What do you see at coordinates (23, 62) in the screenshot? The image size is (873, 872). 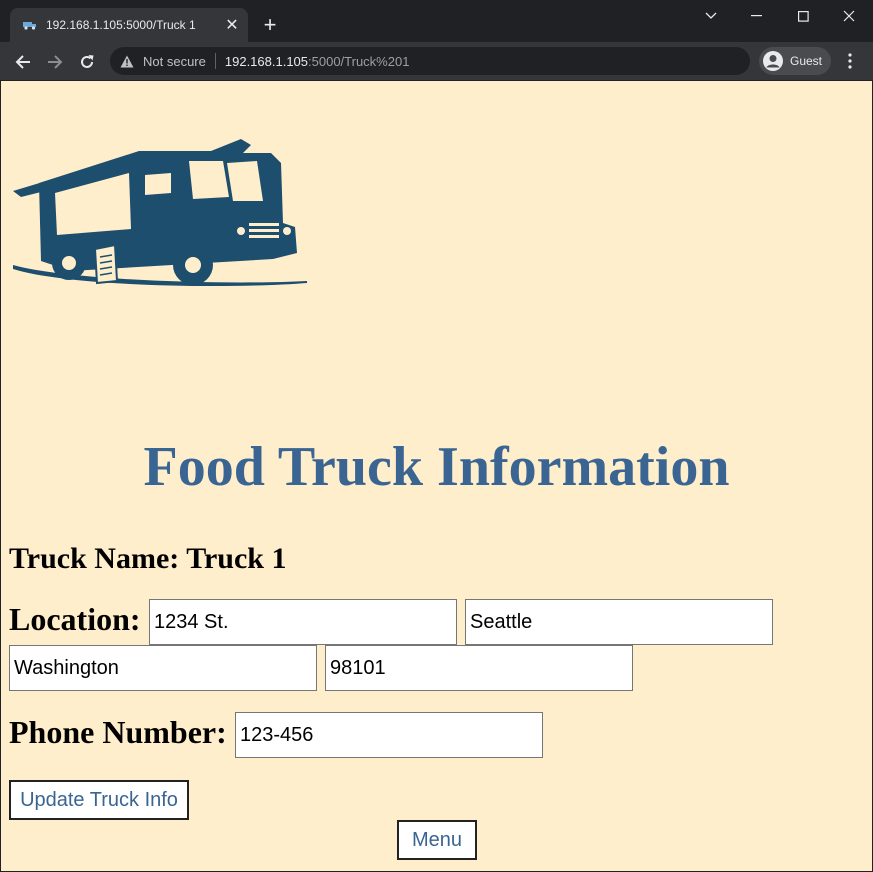 I see `back-arrow-icon` at bounding box center [23, 62].